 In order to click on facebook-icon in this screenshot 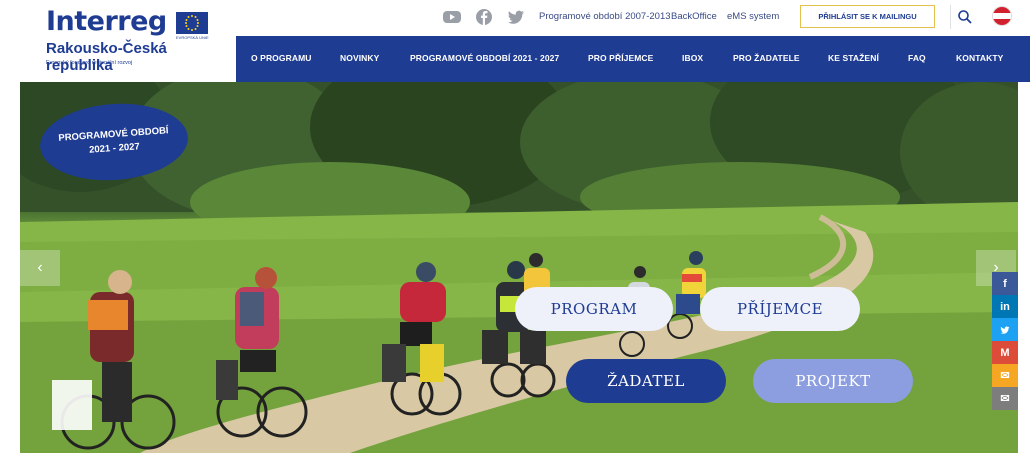, I will do `click(484, 17)`.